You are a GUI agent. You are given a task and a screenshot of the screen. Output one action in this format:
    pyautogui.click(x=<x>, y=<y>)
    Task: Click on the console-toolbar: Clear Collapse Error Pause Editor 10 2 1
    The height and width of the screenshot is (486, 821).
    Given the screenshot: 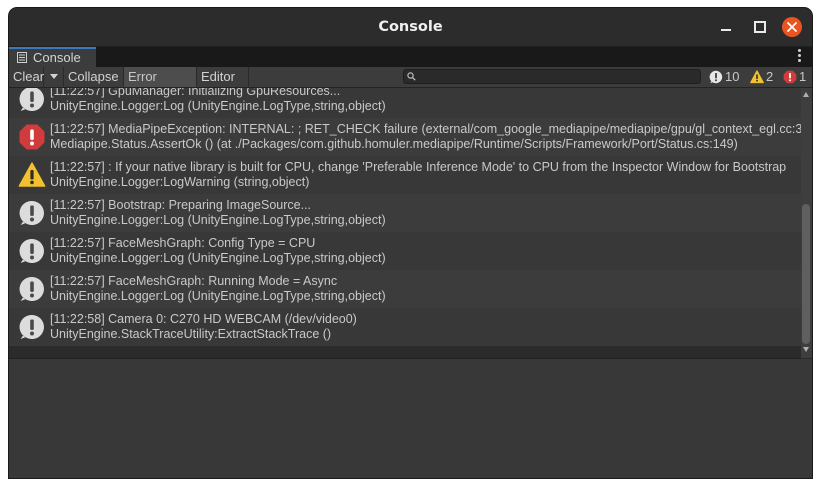 What is the action you would take?
    pyautogui.click(x=410, y=85)
    